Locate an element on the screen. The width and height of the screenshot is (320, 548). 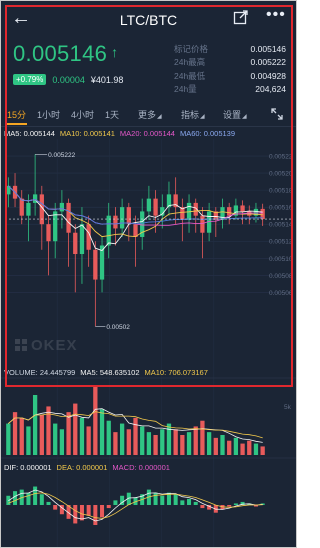
more-options-icon: ••• is located at coordinates (276, 15).